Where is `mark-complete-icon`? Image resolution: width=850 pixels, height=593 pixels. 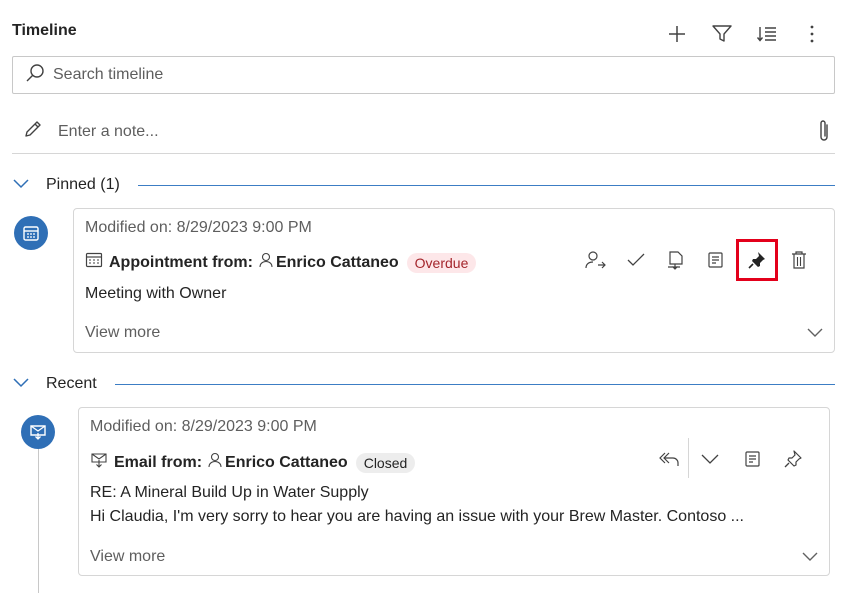 mark-complete-icon is located at coordinates (636, 260).